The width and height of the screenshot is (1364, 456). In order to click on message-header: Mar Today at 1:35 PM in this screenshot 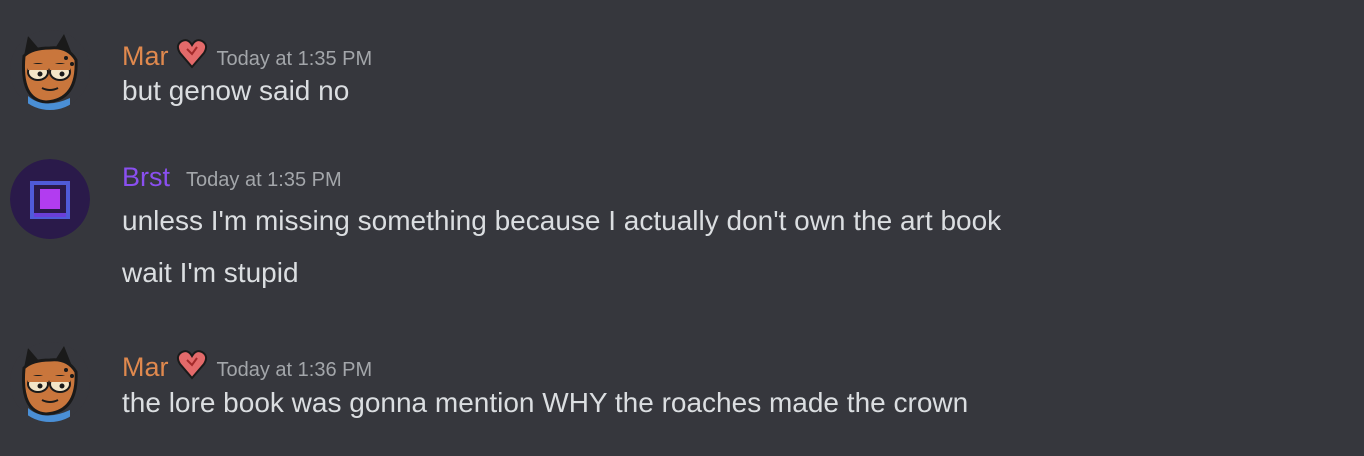, I will do `click(247, 53)`.